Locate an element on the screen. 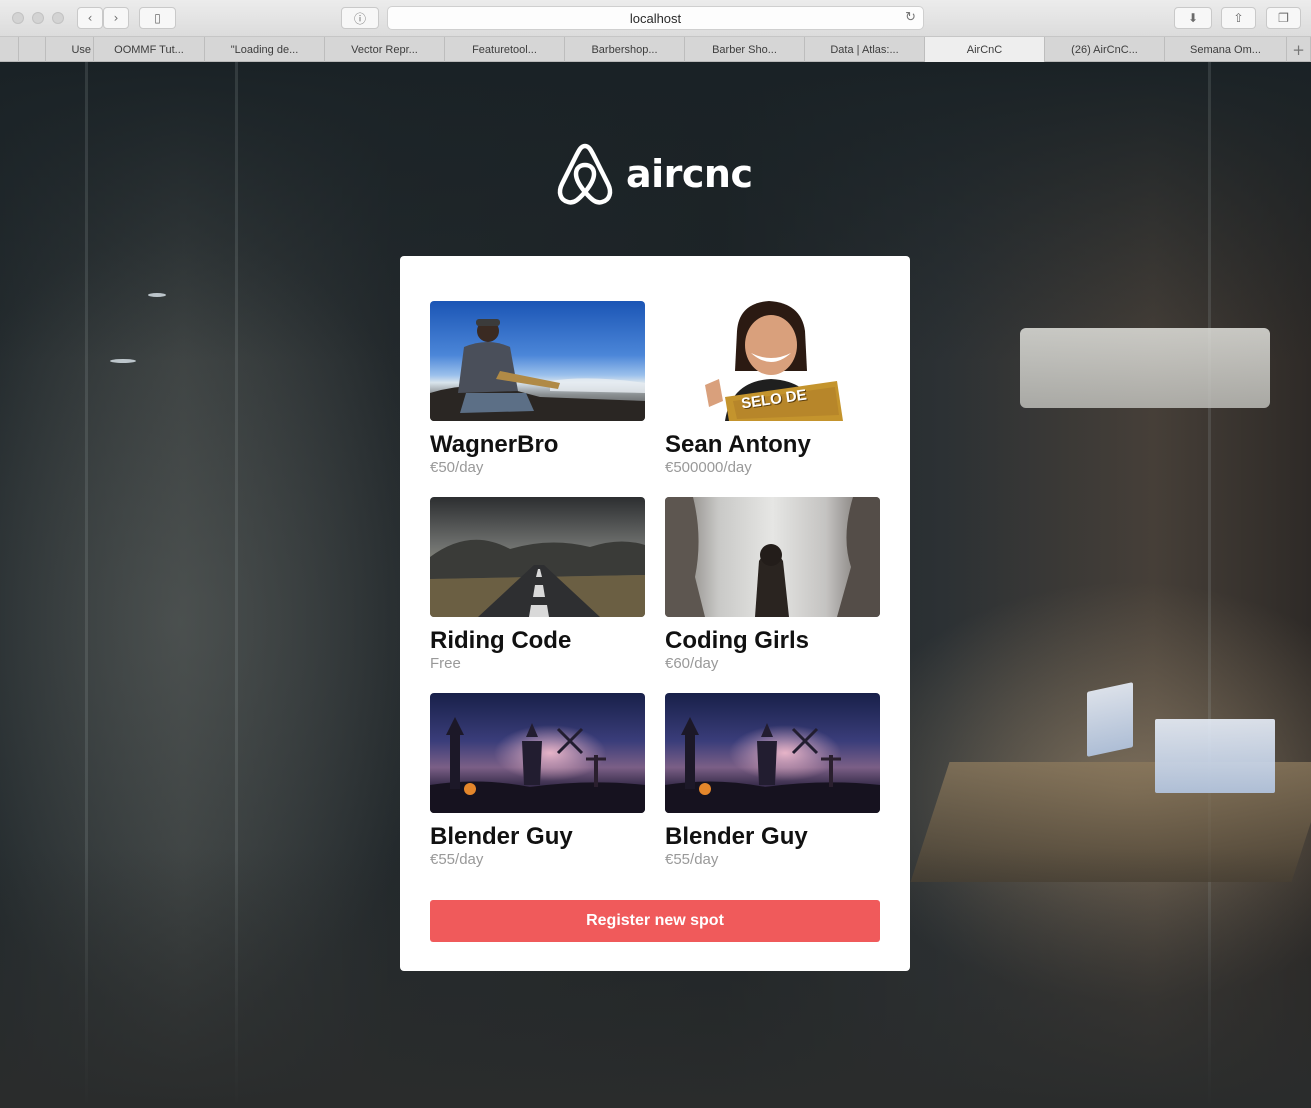  downloads-icon: ⬇ is located at coordinates (1193, 18).